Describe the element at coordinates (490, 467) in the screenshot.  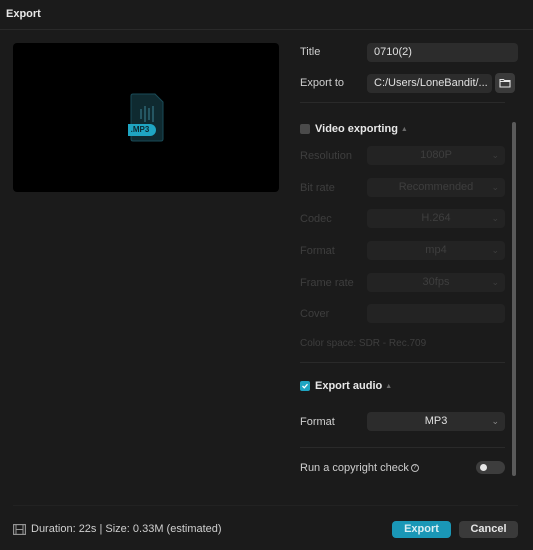
I see `copyright-check-toggle` at that location.